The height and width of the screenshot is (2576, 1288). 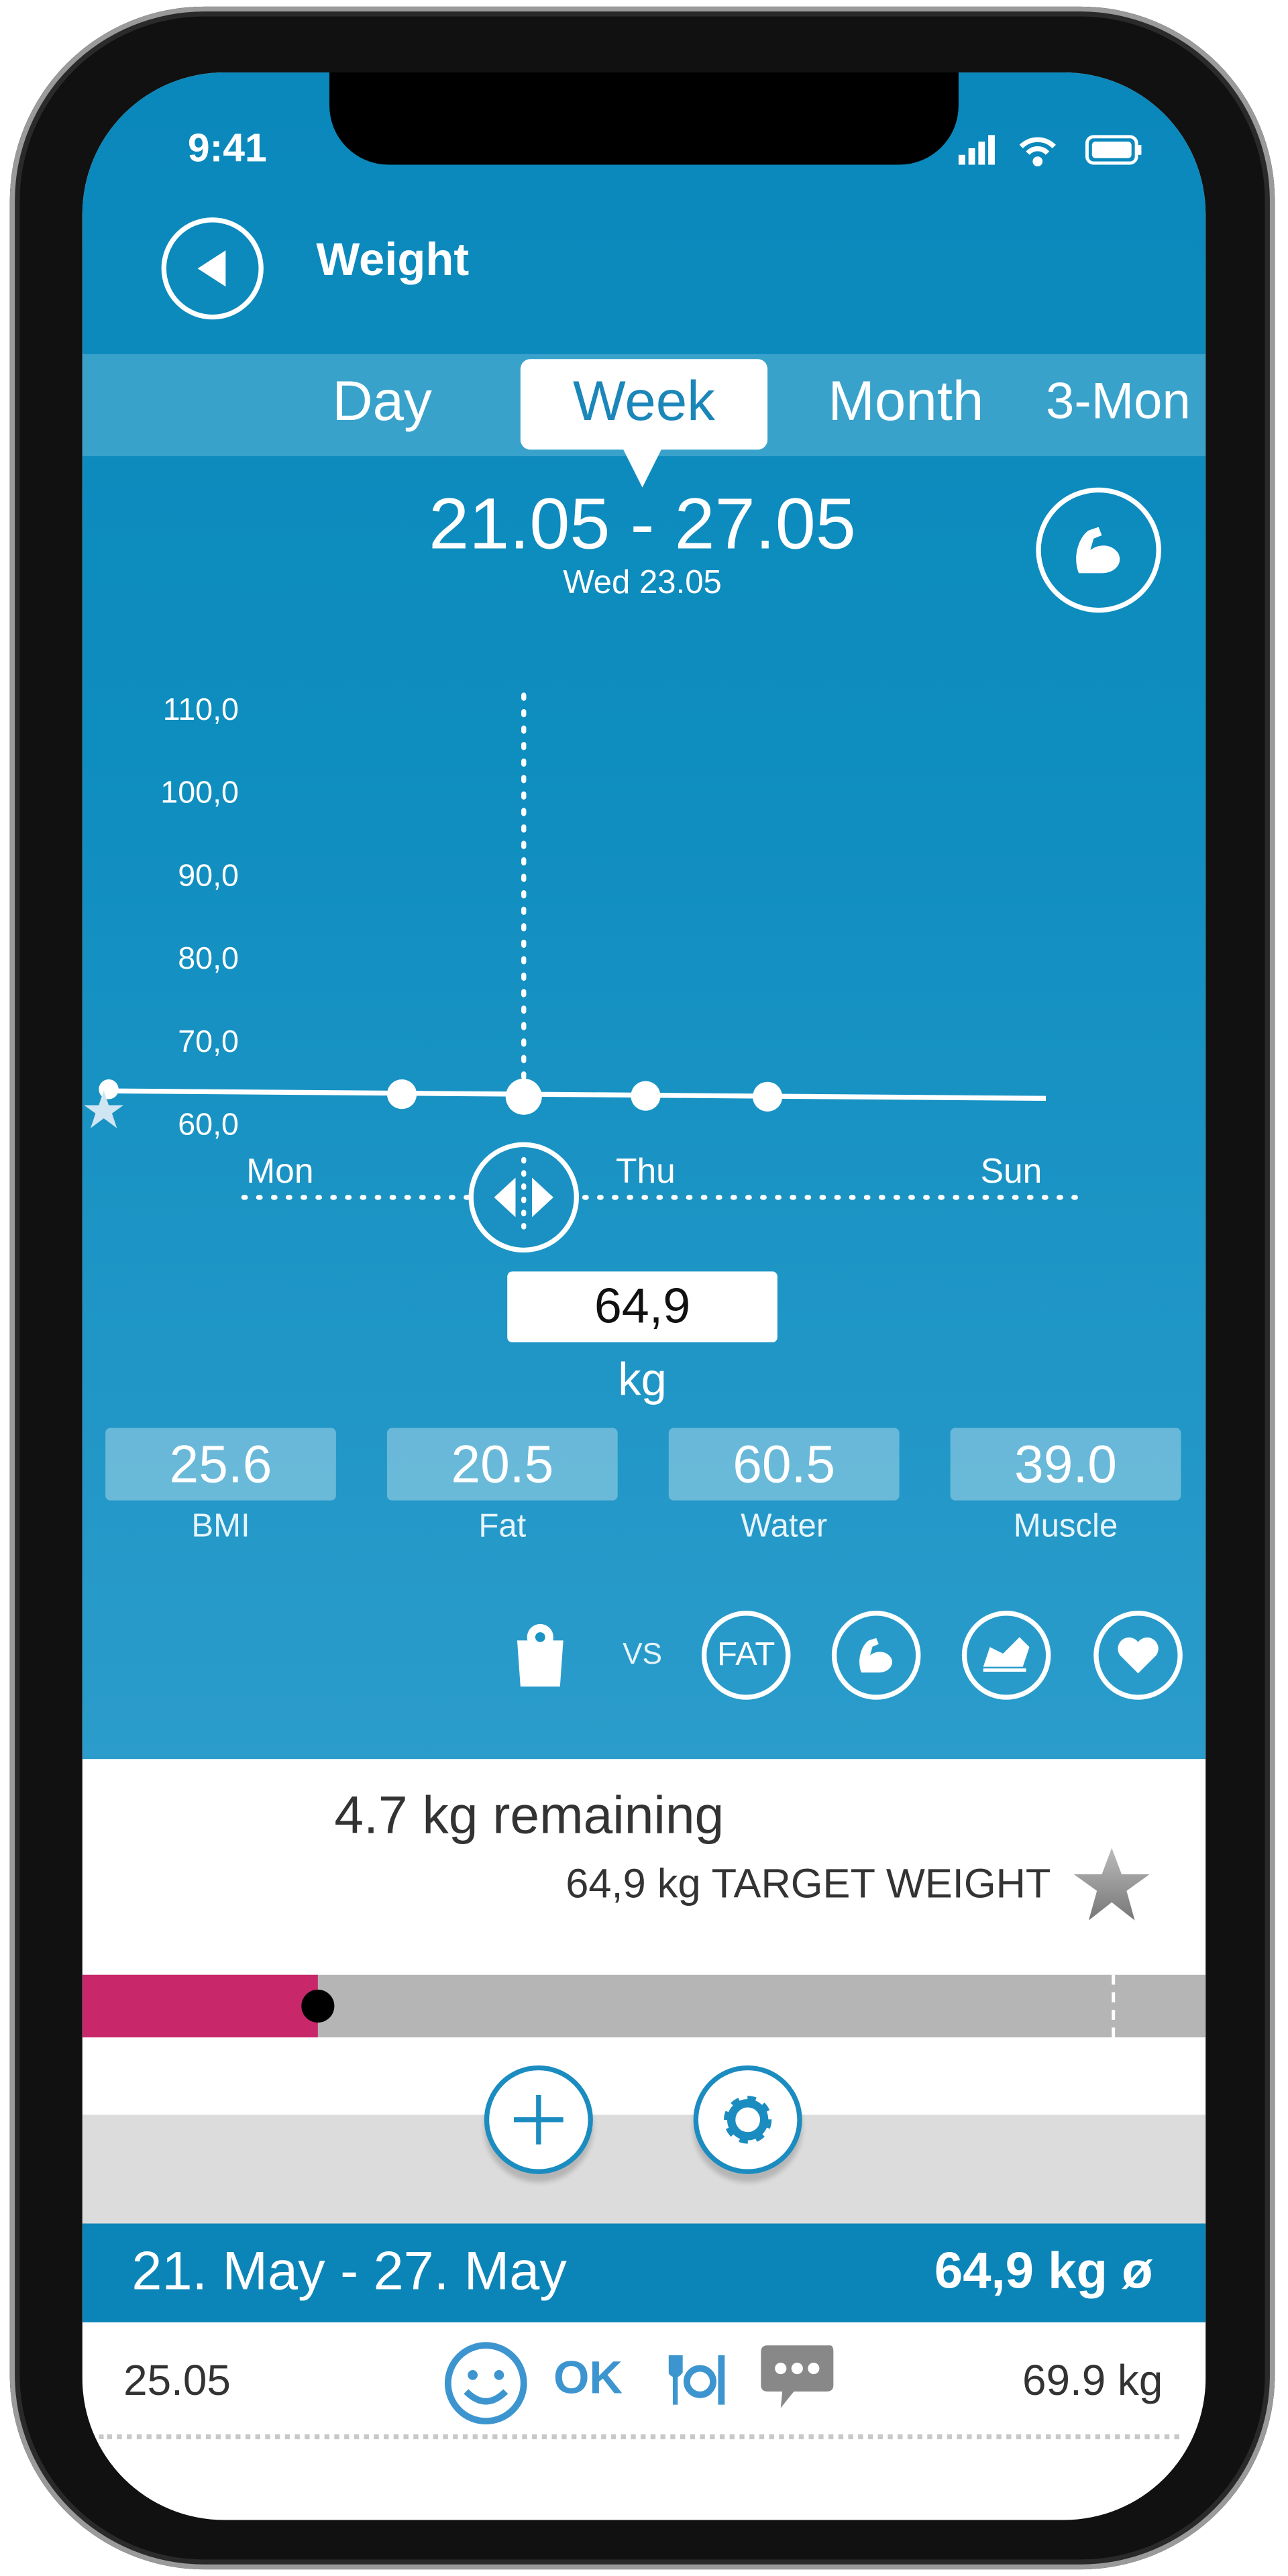 What do you see at coordinates (200, 2006) in the screenshot?
I see `goal-progress-fill` at bounding box center [200, 2006].